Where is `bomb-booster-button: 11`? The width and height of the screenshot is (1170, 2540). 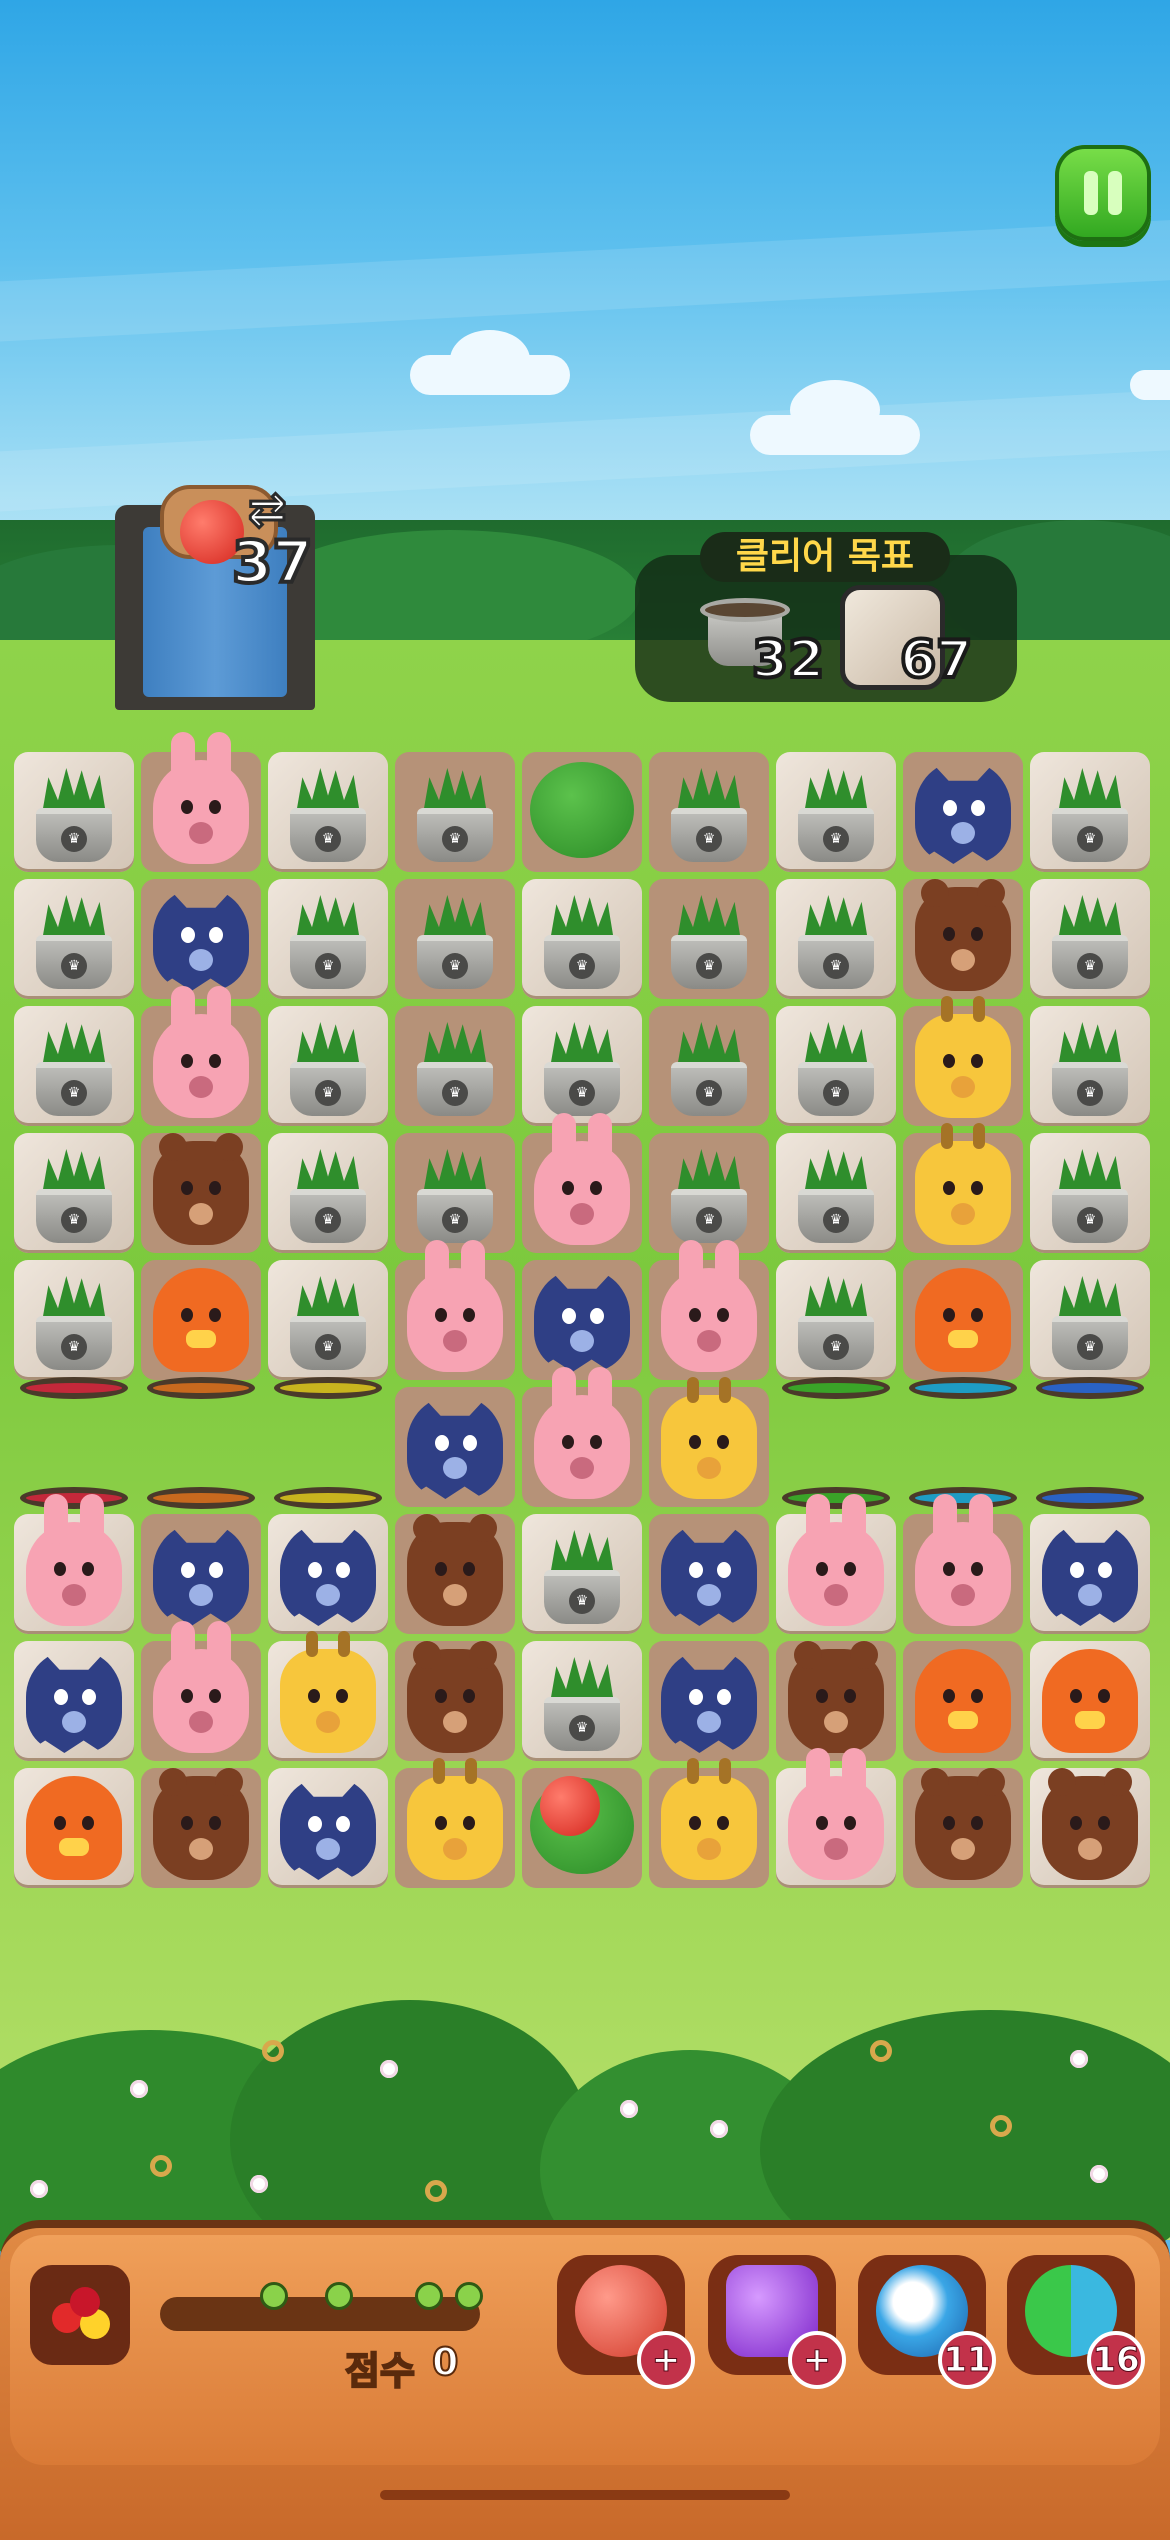
bomb-booster-button: 11 is located at coordinates (927, 2322).